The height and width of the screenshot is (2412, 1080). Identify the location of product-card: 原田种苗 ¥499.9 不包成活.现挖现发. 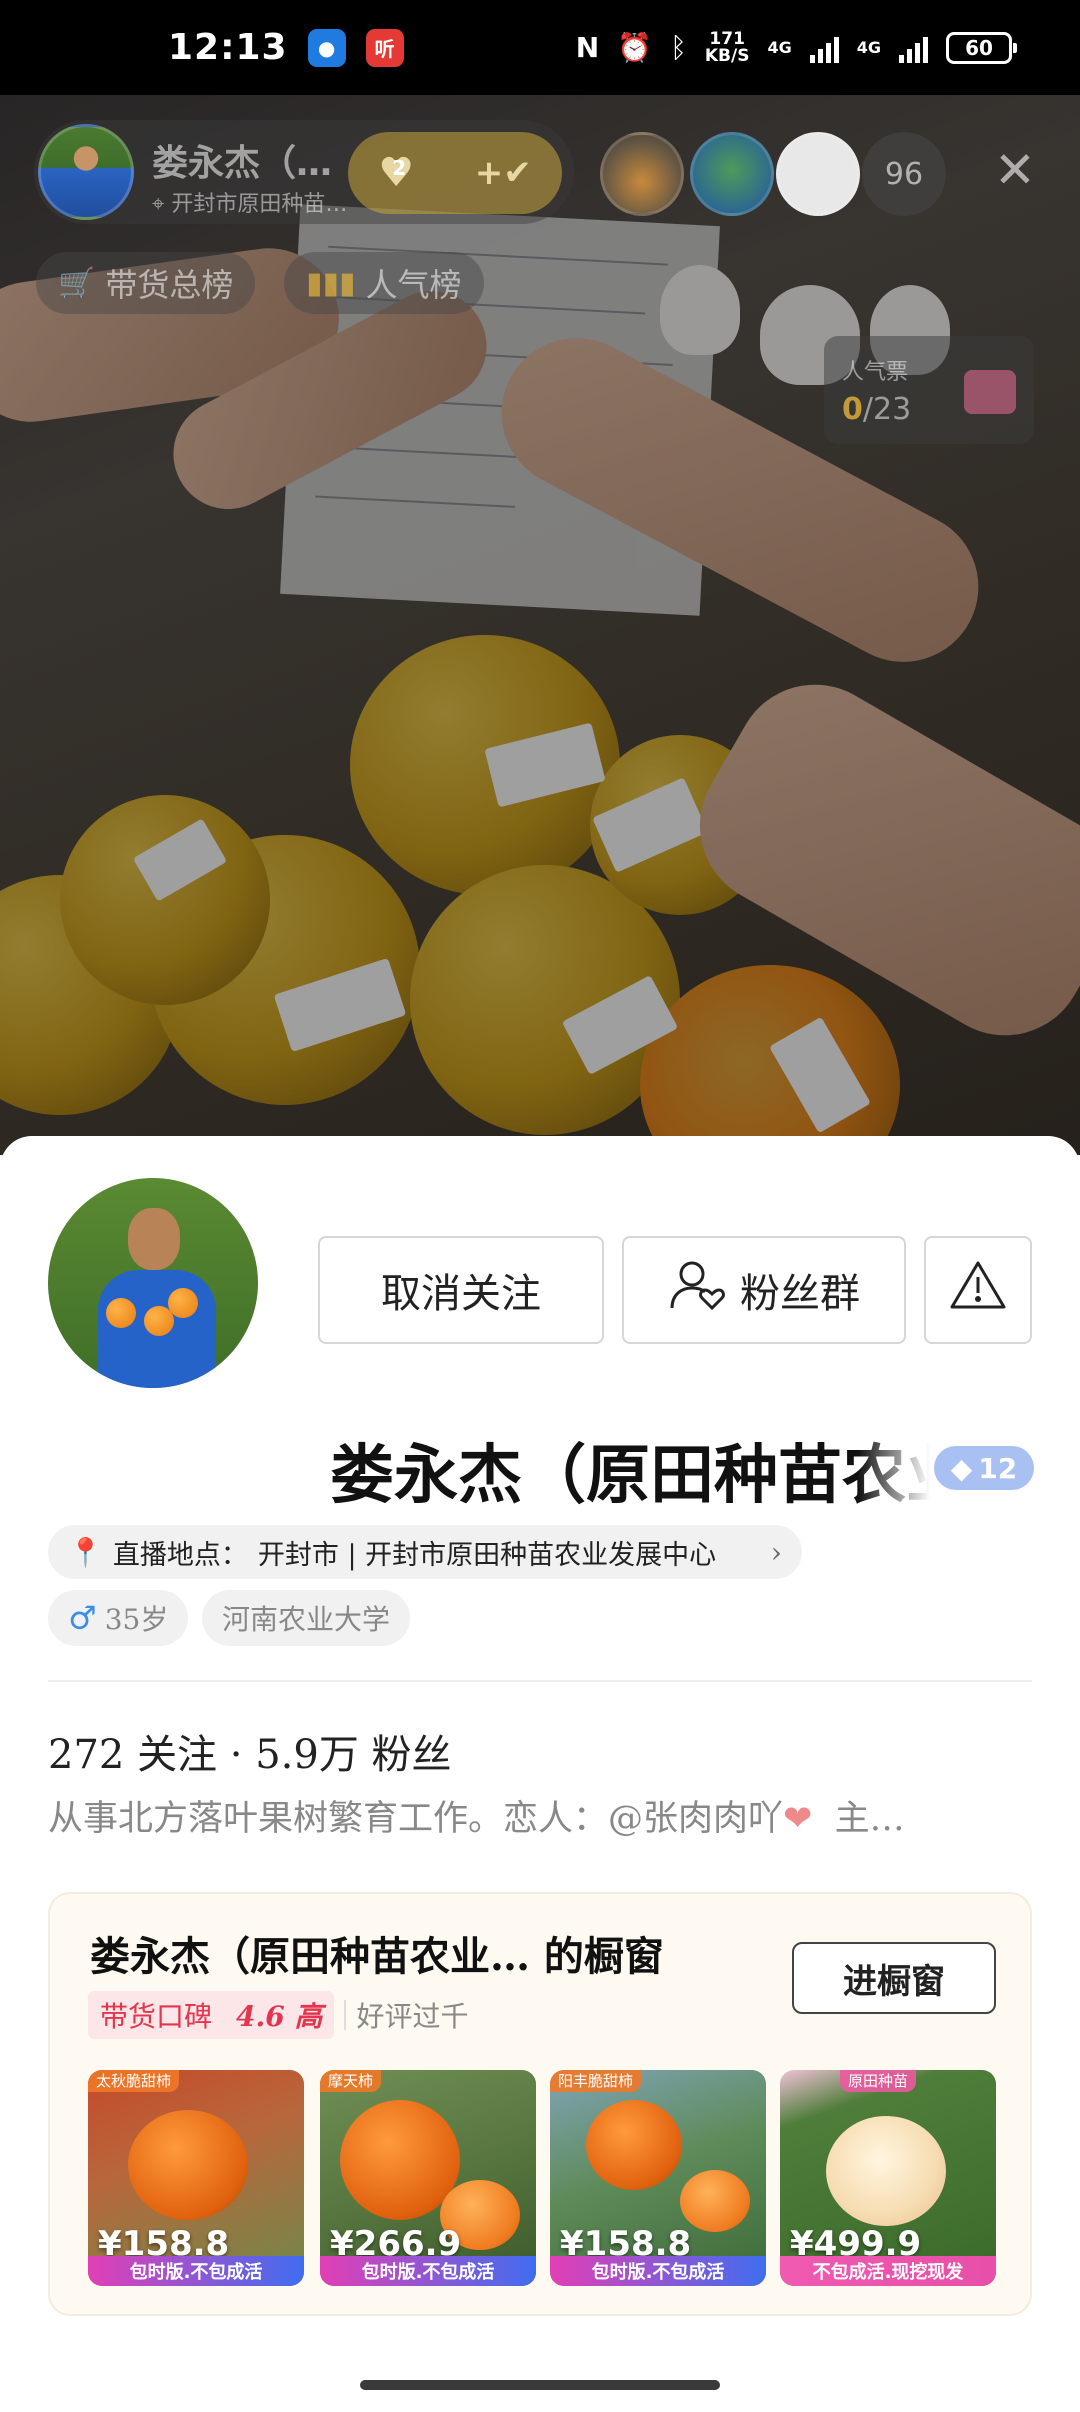
(888, 2178).